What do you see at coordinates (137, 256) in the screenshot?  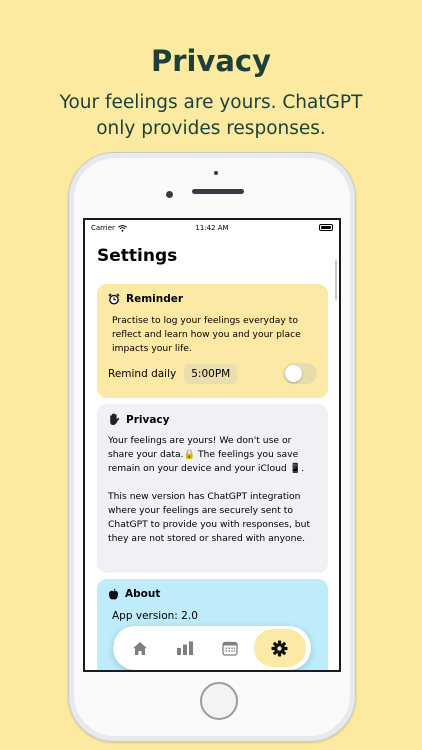 I see `page-title: Settings` at bounding box center [137, 256].